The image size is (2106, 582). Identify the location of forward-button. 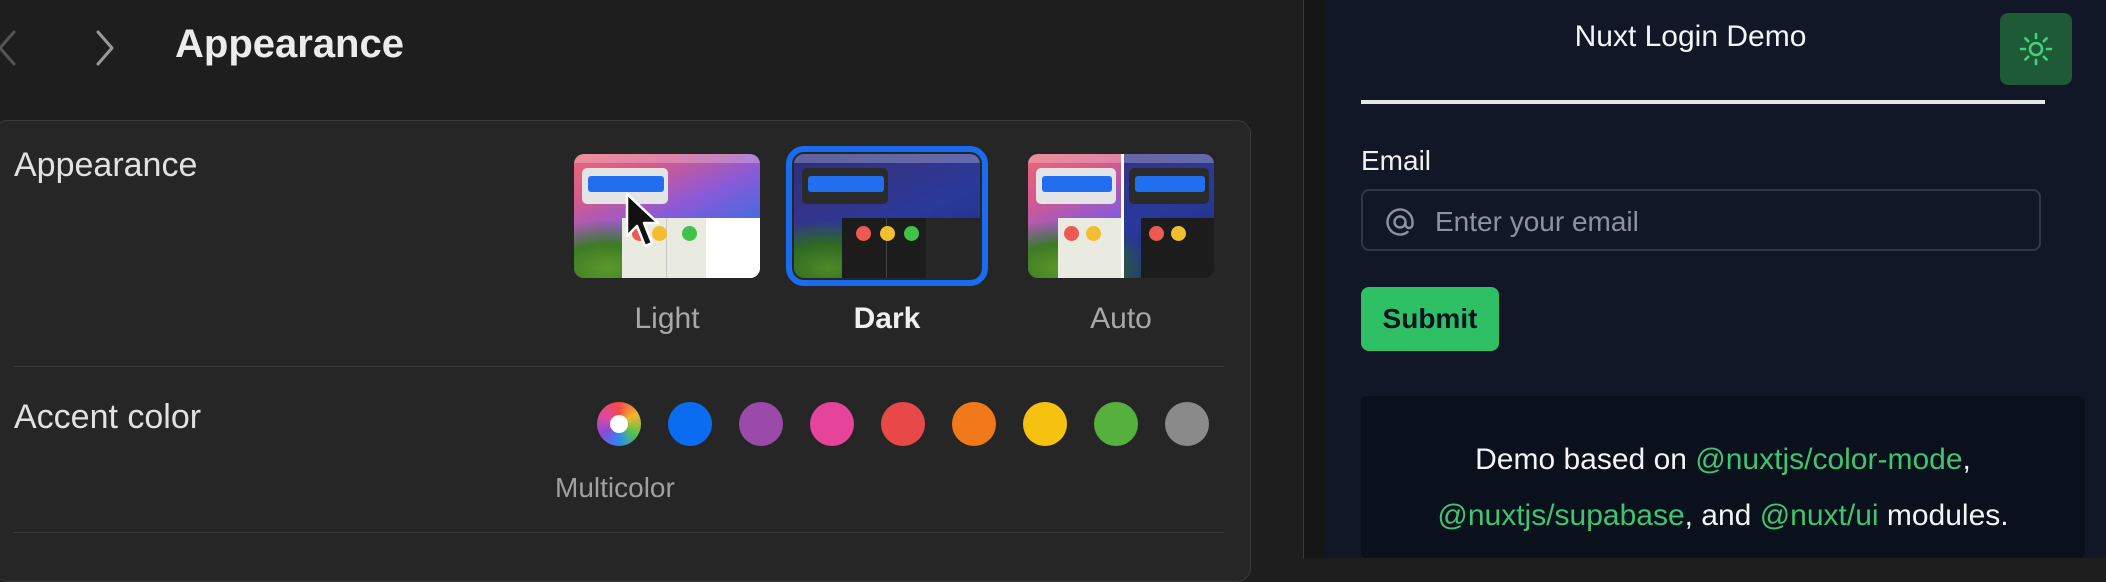
(105, 48).